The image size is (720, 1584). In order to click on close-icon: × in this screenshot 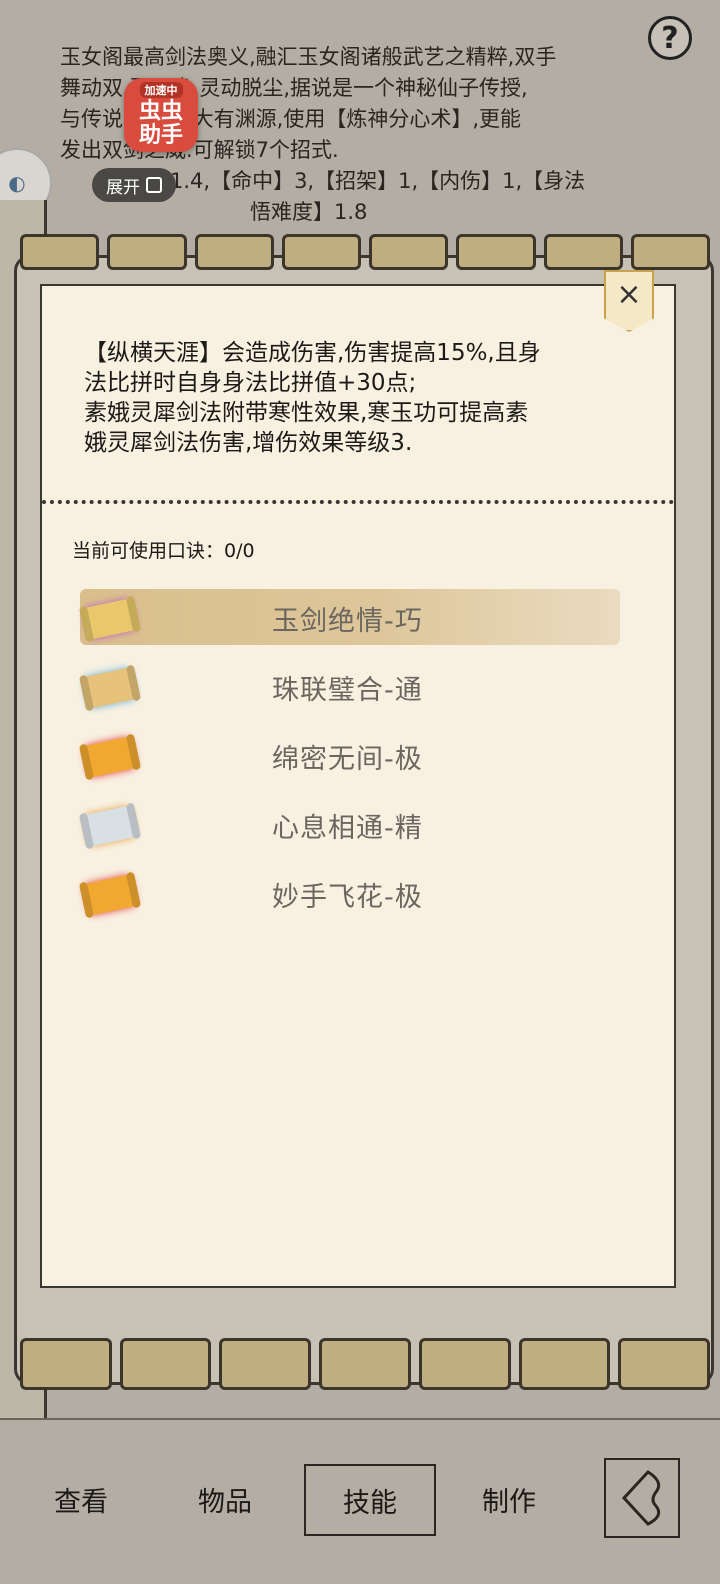, I will do `click(629, 294)`.